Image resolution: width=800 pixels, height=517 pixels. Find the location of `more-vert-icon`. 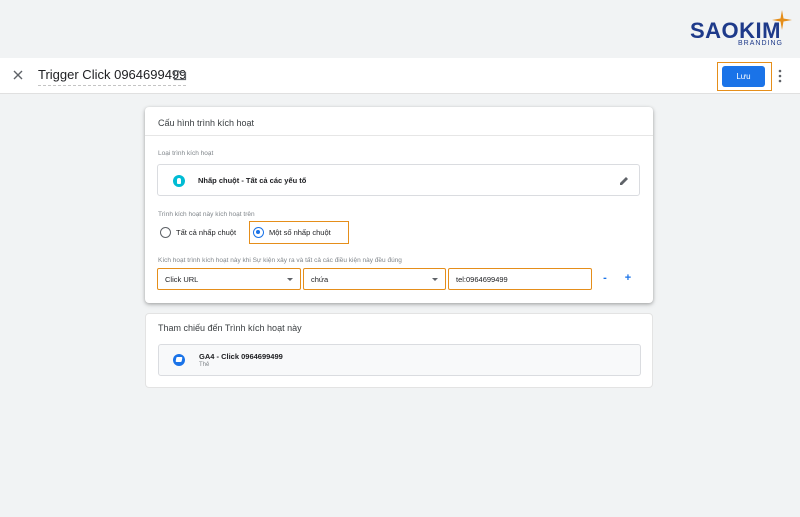

more-vert-icon is located at coordinates (780, 76).